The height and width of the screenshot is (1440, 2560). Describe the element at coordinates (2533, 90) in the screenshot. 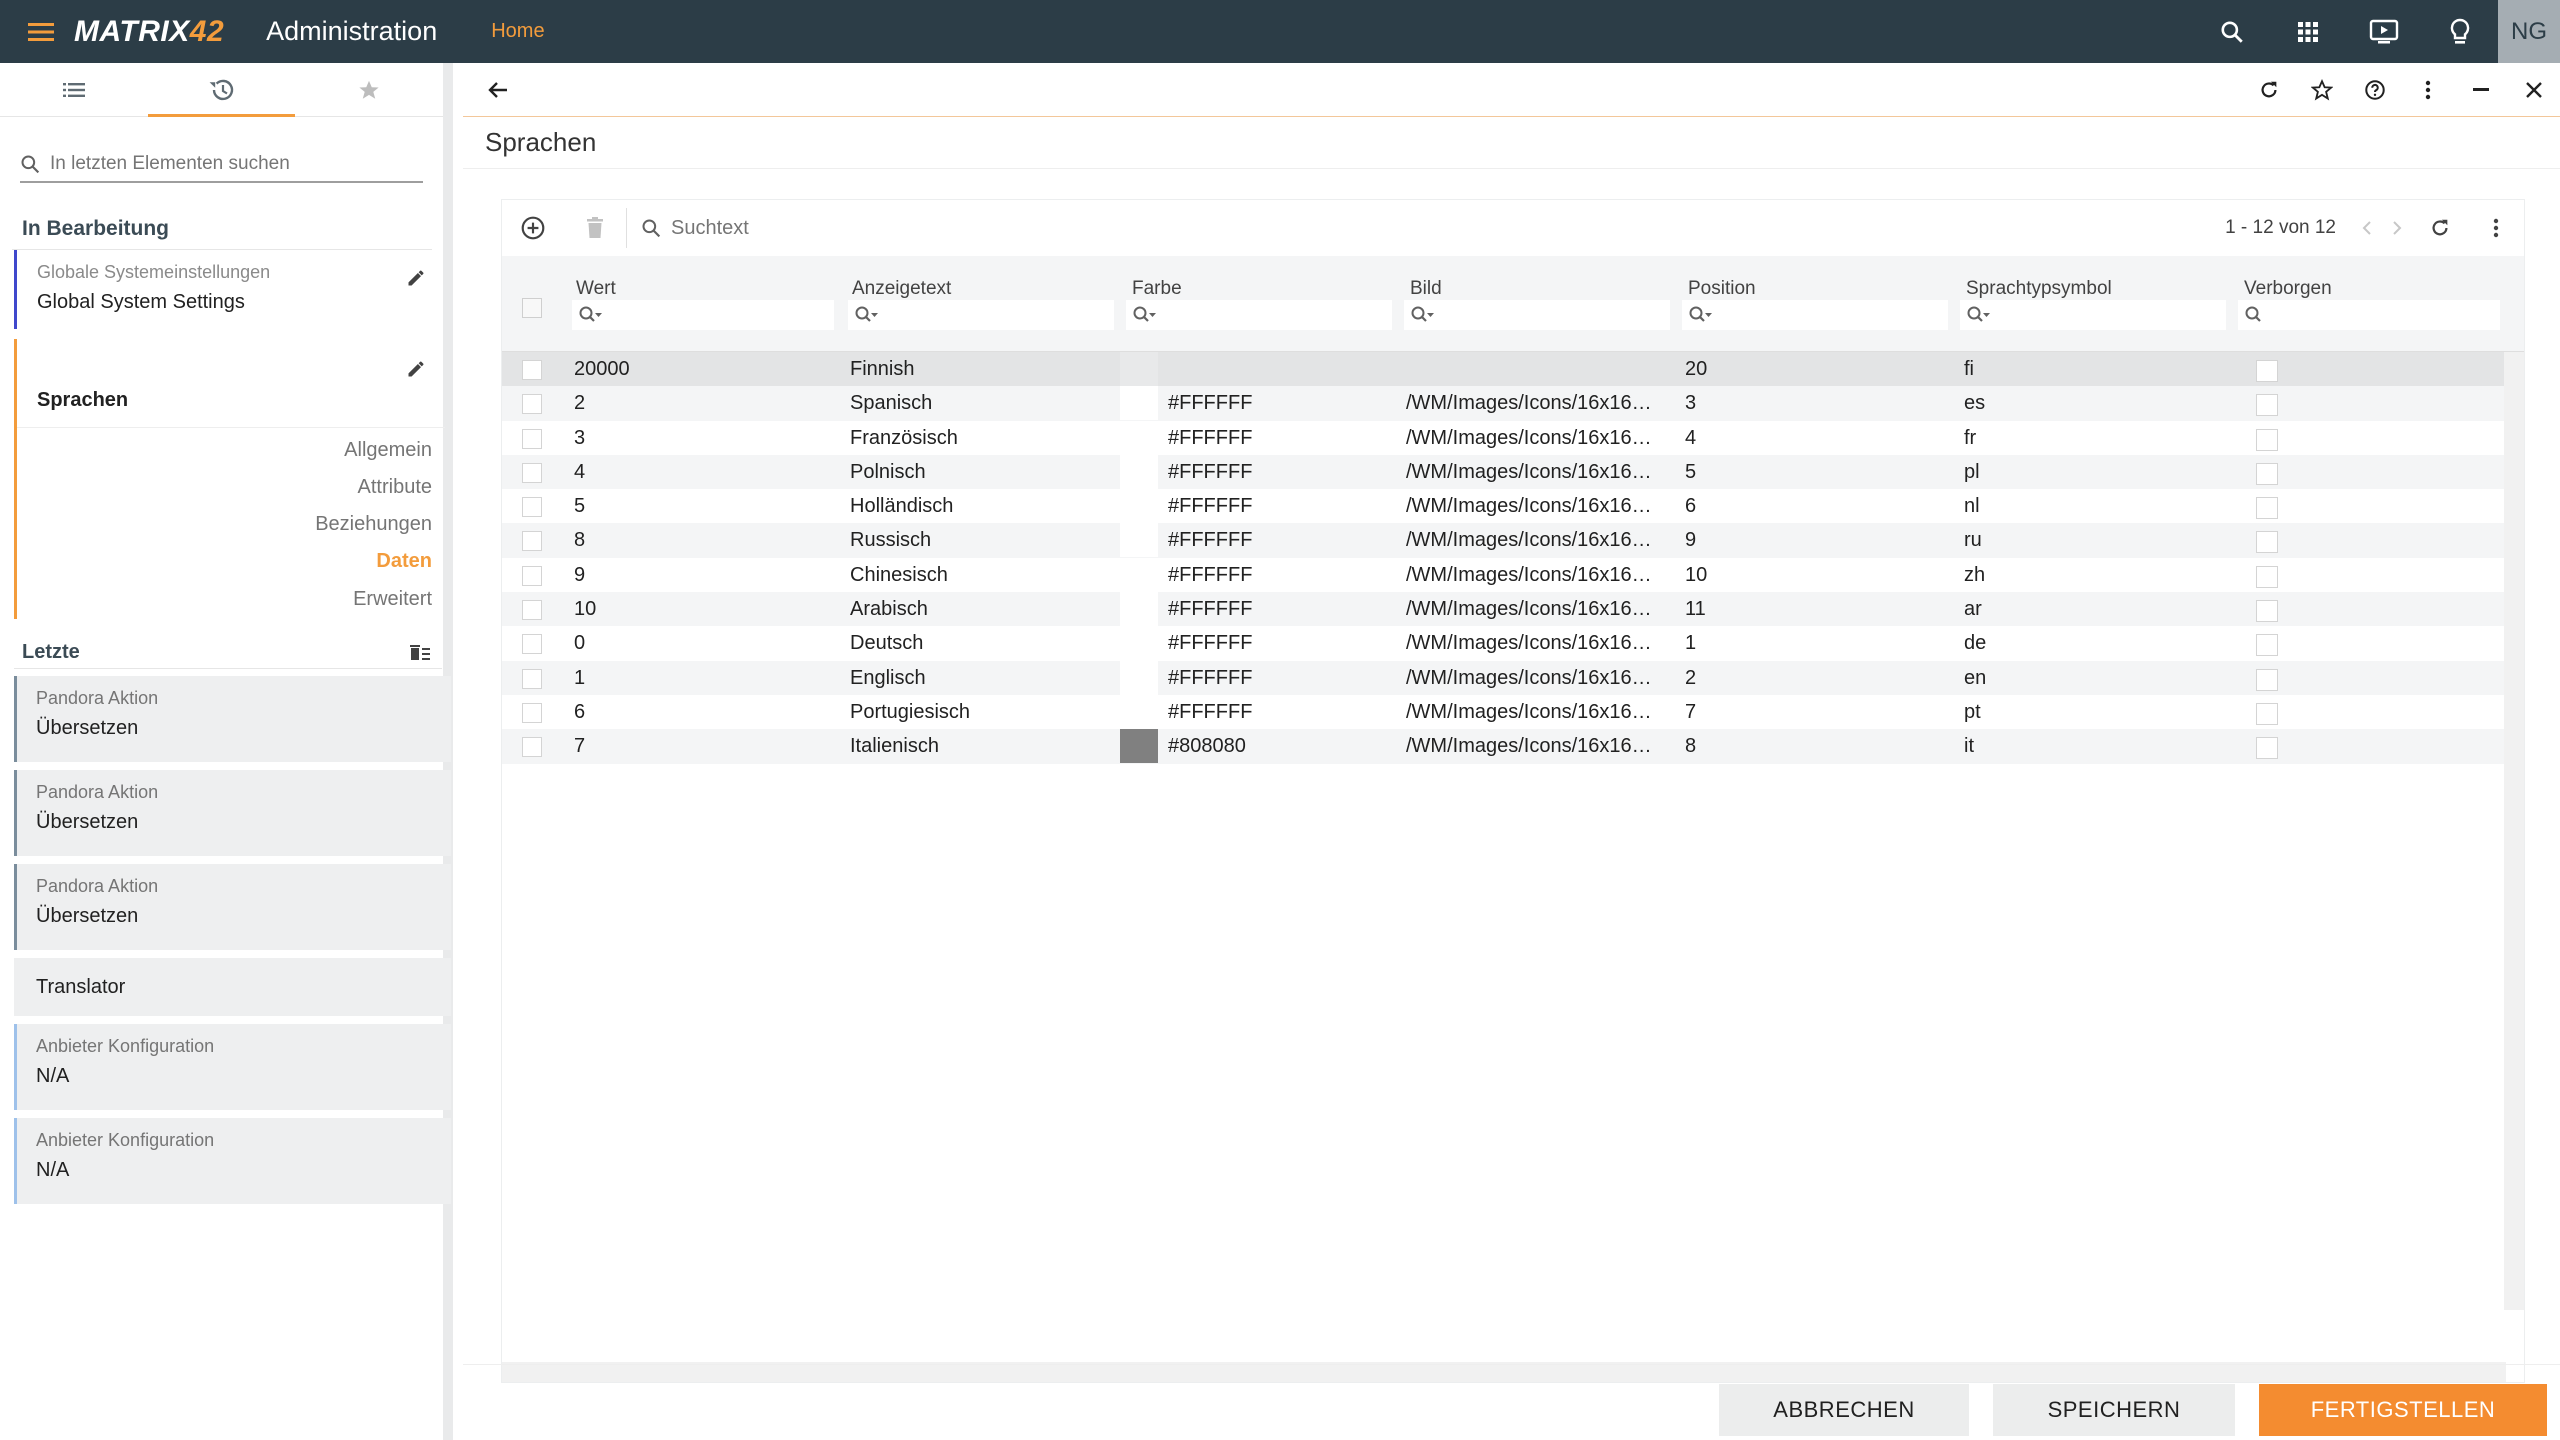

I see `close-icon` at that location.